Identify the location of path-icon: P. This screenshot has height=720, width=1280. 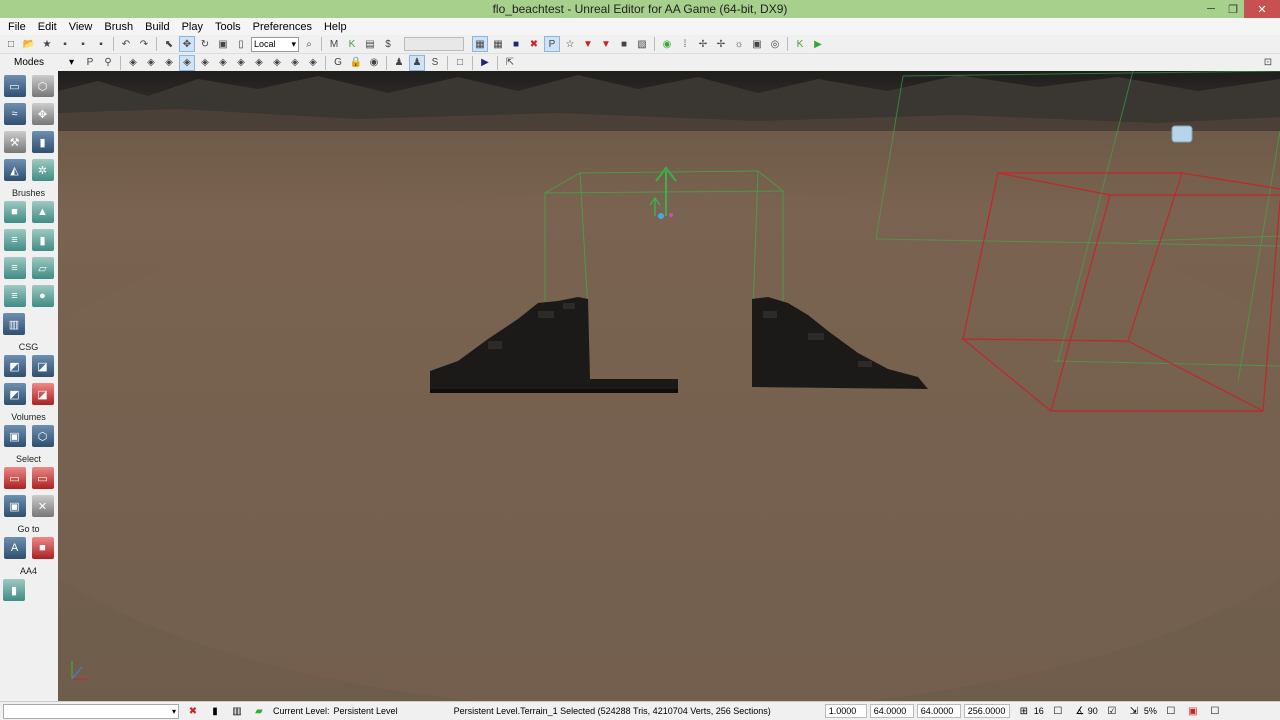
(552, 44).